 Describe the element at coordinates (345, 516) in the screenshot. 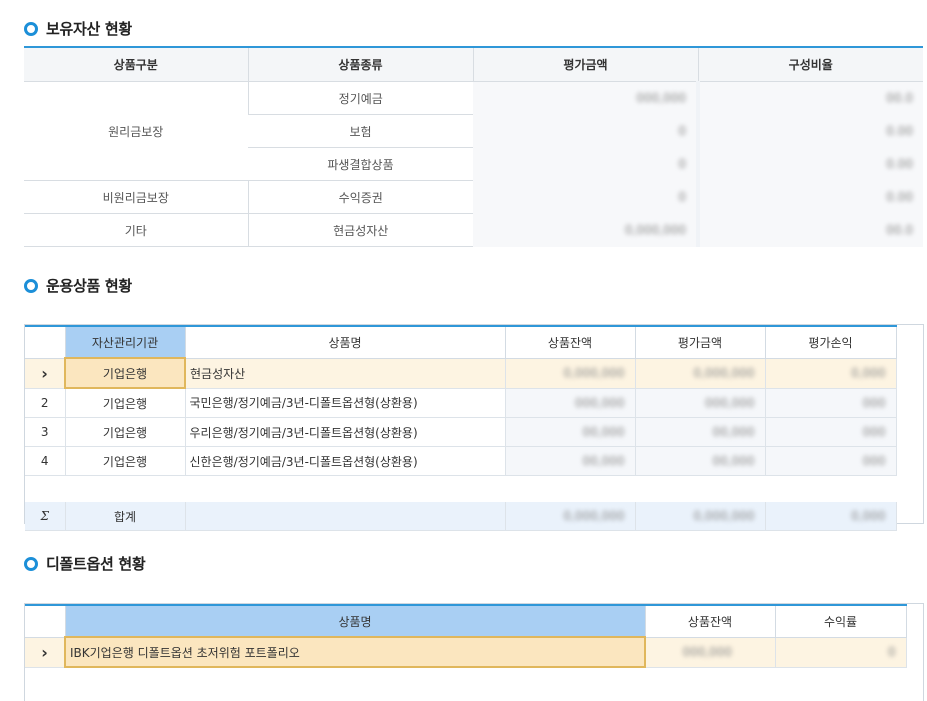

I see `sum-empty-cell` at that location.